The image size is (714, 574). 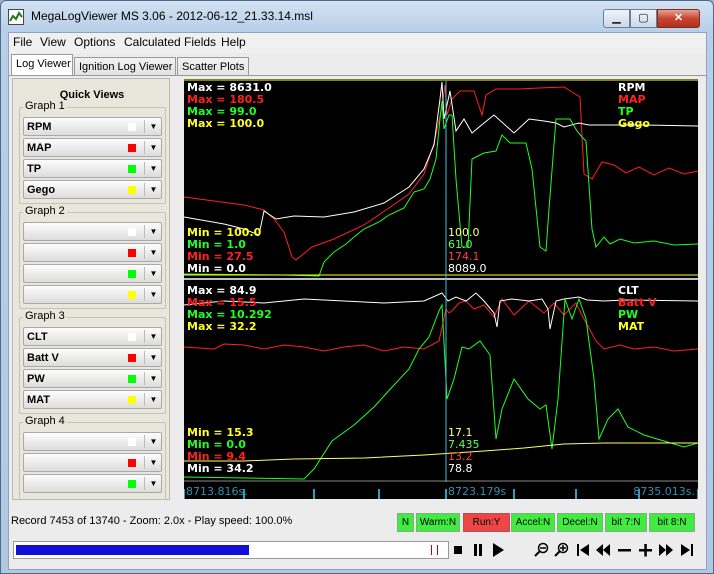 I want to click on step-back-icon, so click(x=624, y=550).